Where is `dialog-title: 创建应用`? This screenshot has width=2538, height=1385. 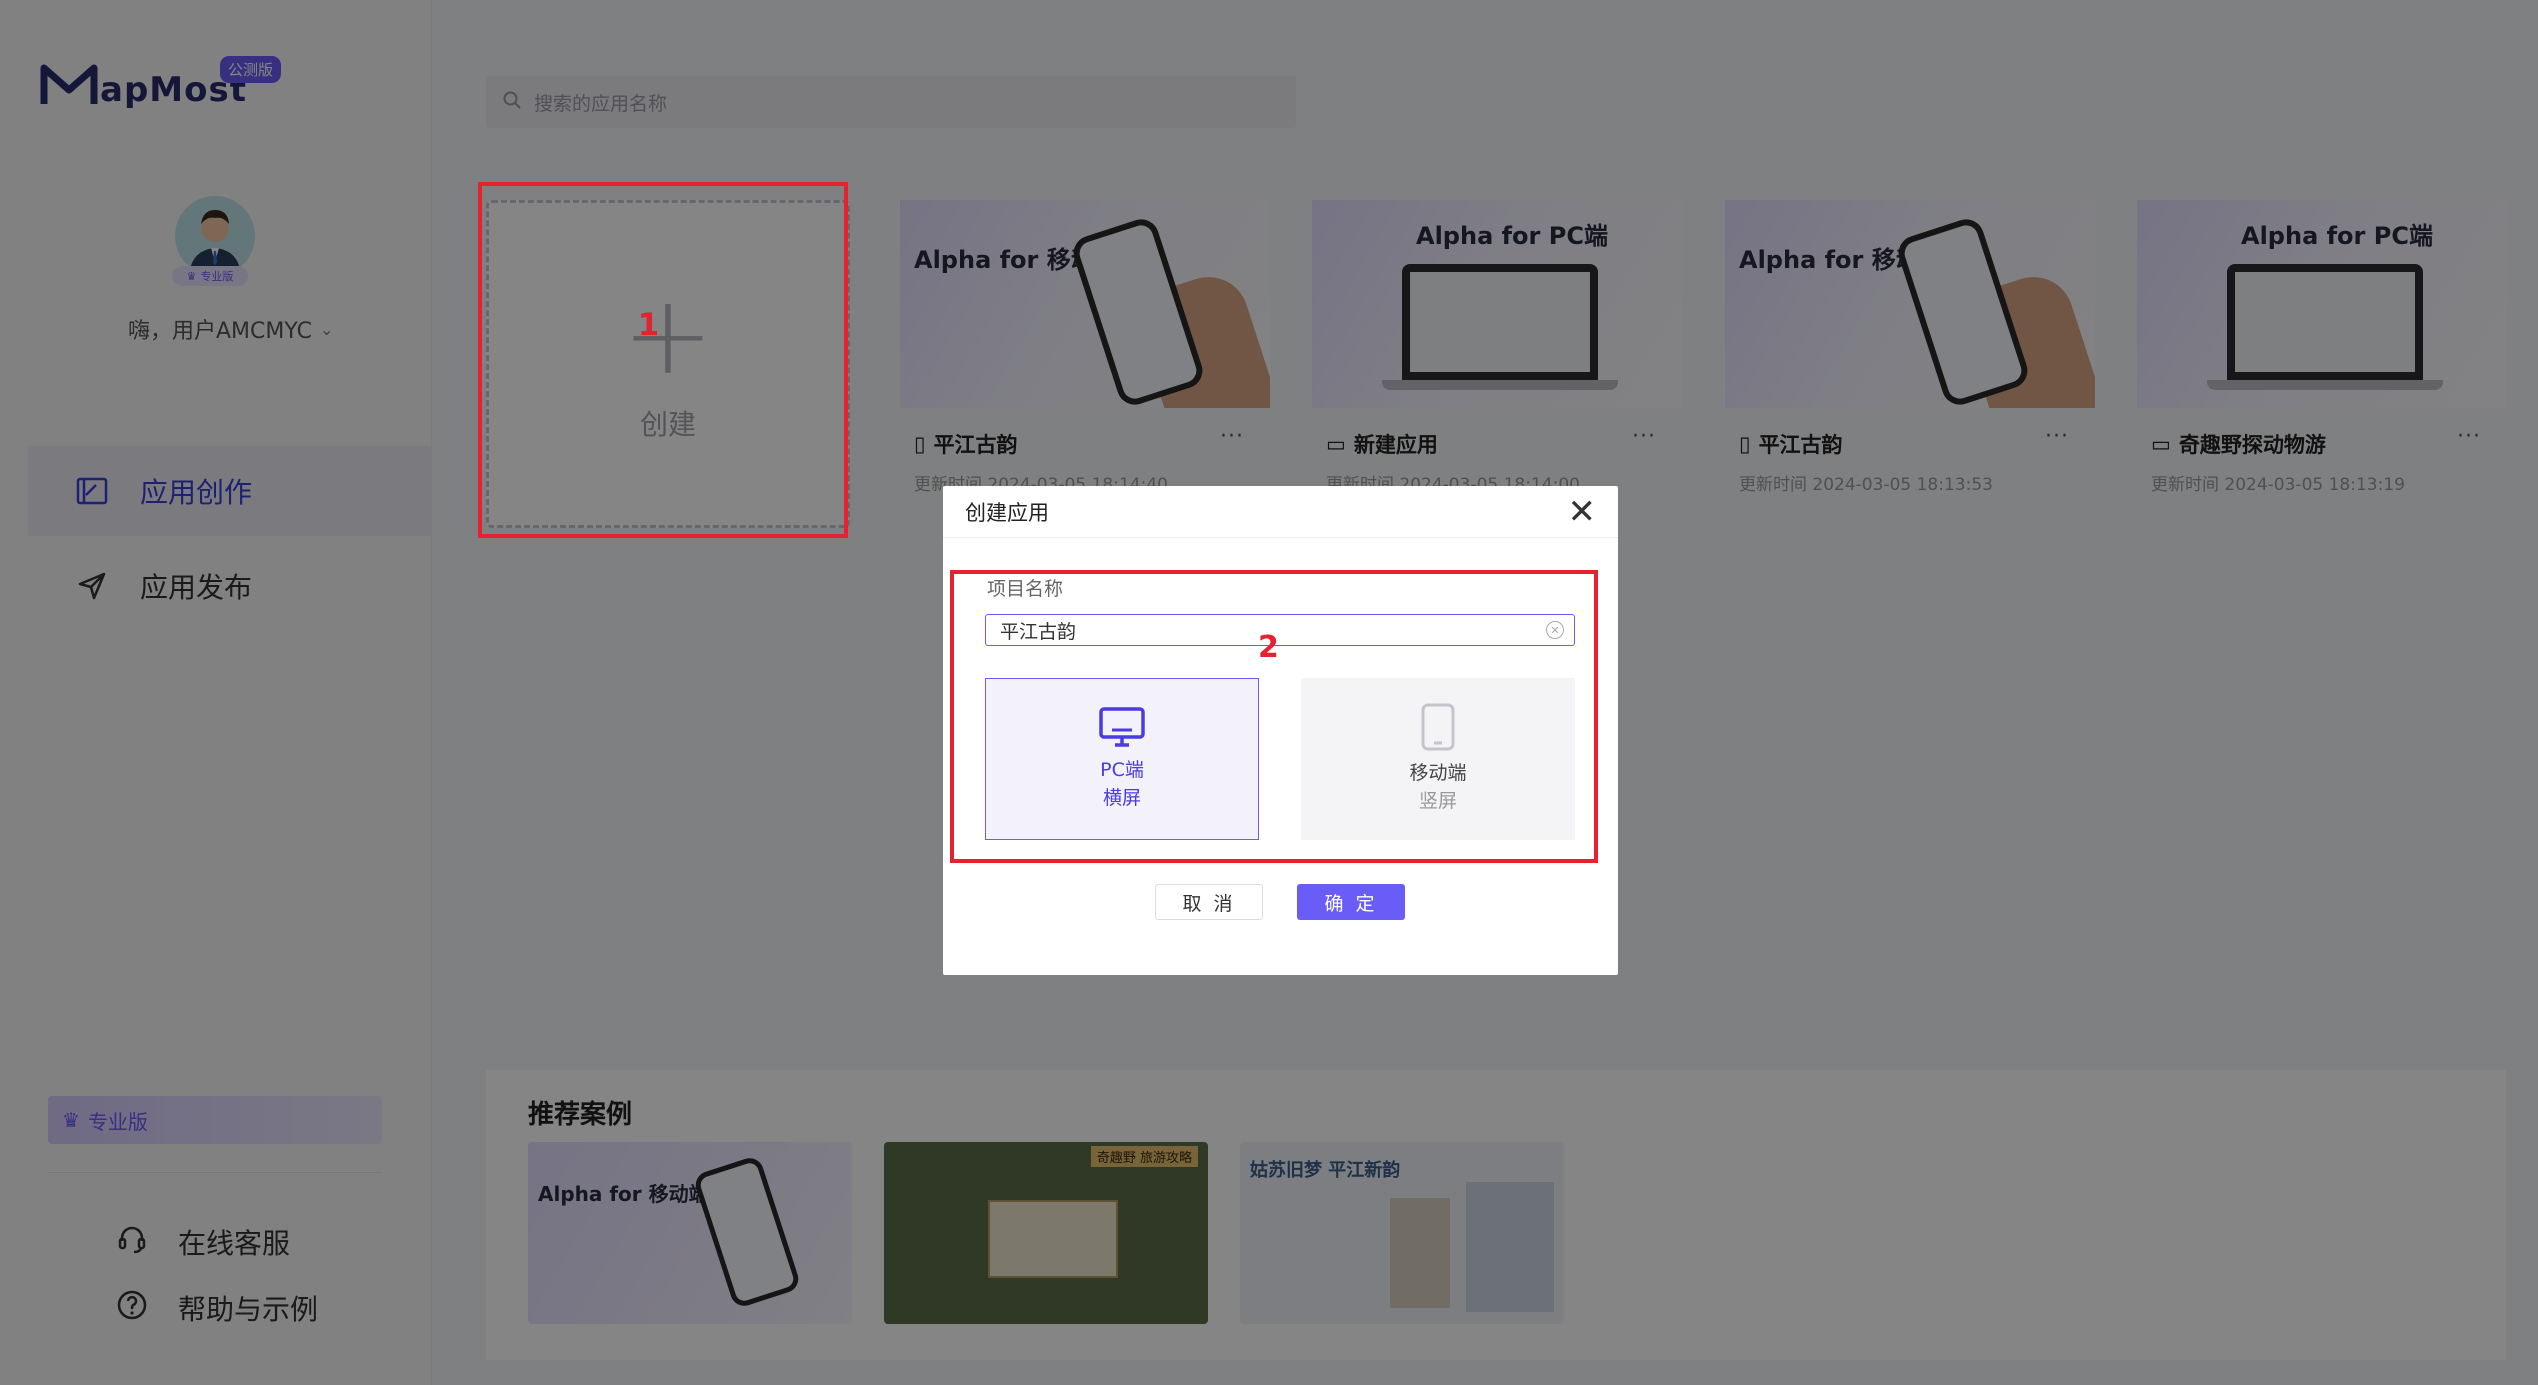 dialog-title: 创建应用 is located at coordinates (1007, 512).